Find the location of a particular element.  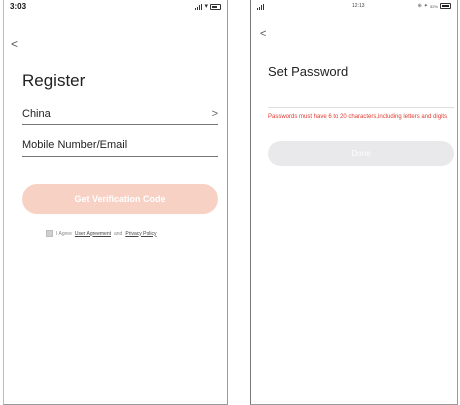

user-agreement-link: User Agreement is located at coordinates (93, 234).